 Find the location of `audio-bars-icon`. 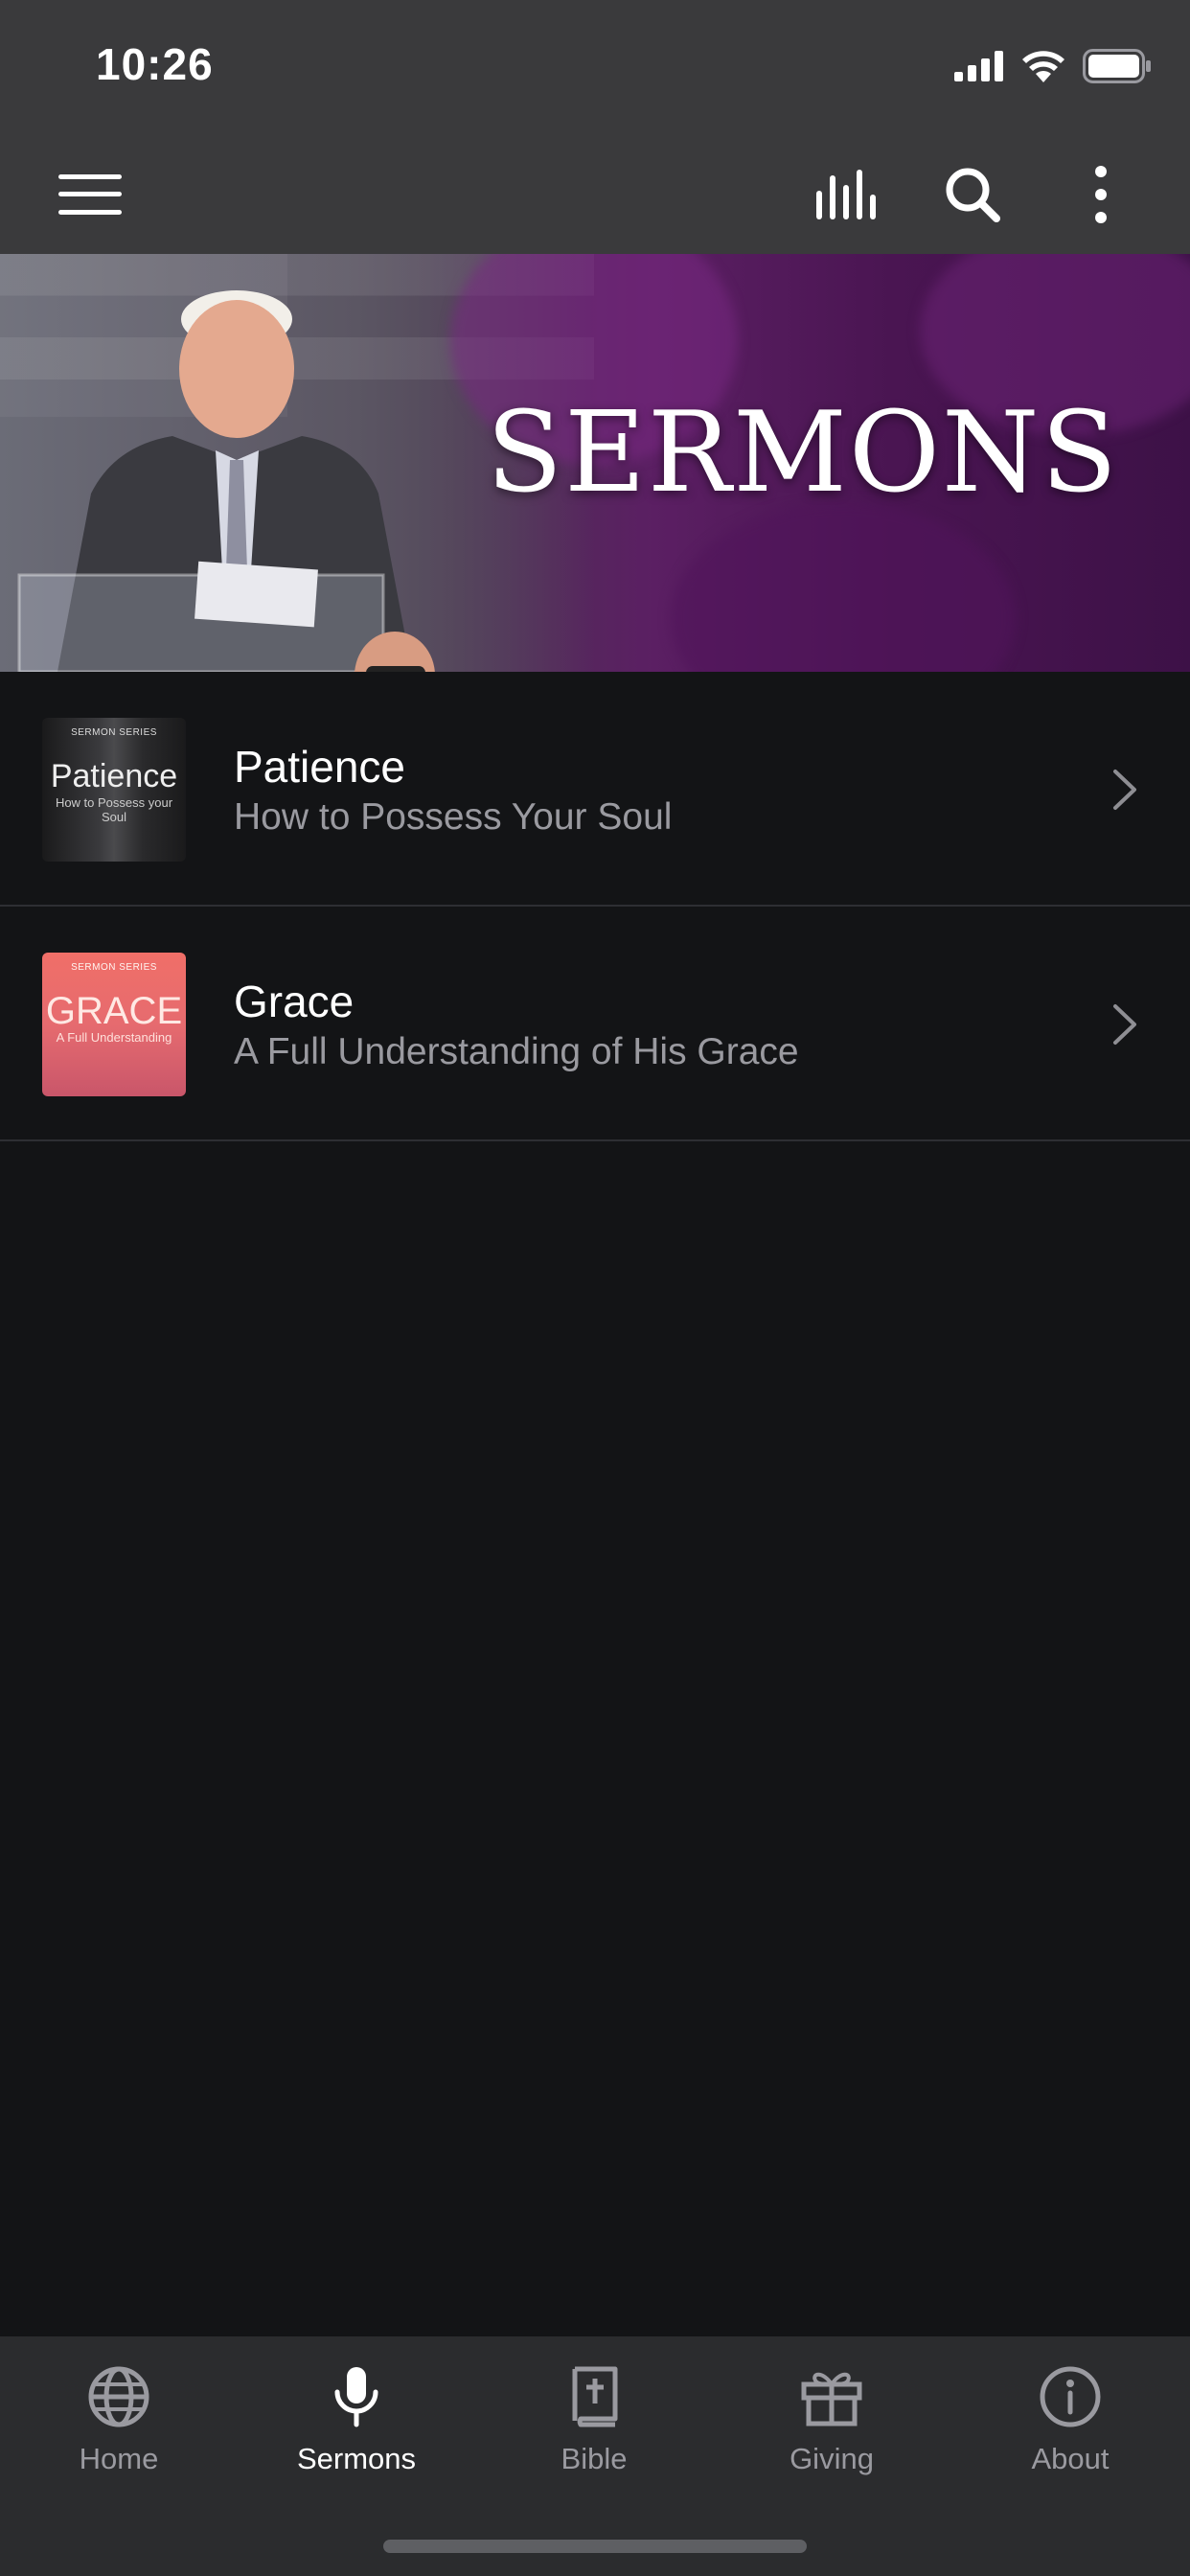

audio-bars-icon is located at coordinates (846, 194).